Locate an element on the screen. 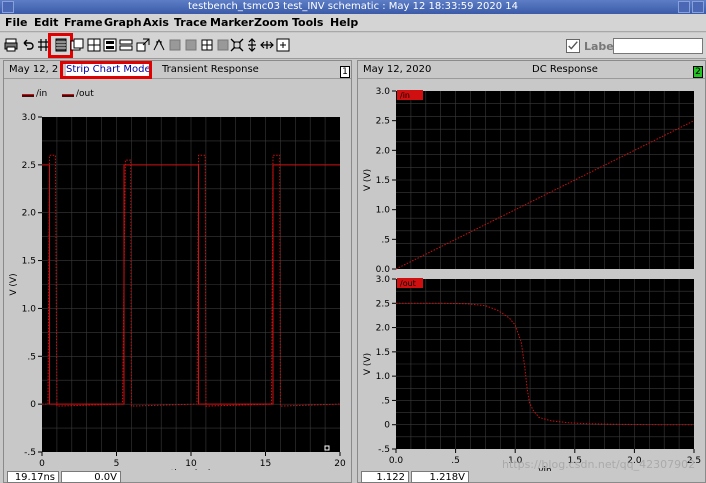 This screenshot has height=483, width=706. undo-icon is located at coordinates (28, 45).